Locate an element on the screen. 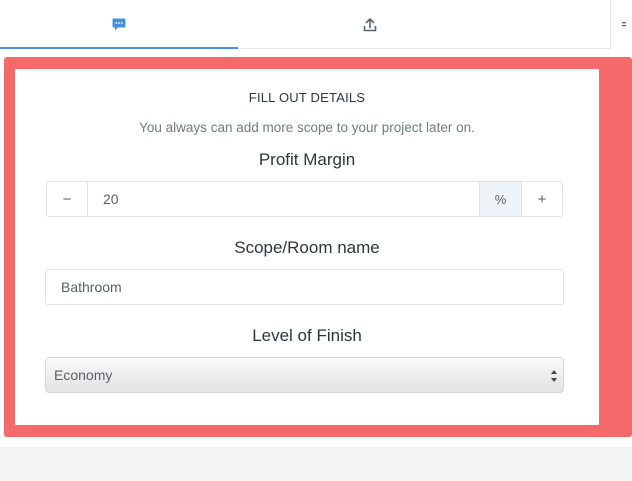 The height and width of the screenshot is (481, 632). tab-bar is located at coordinates (316, 24).